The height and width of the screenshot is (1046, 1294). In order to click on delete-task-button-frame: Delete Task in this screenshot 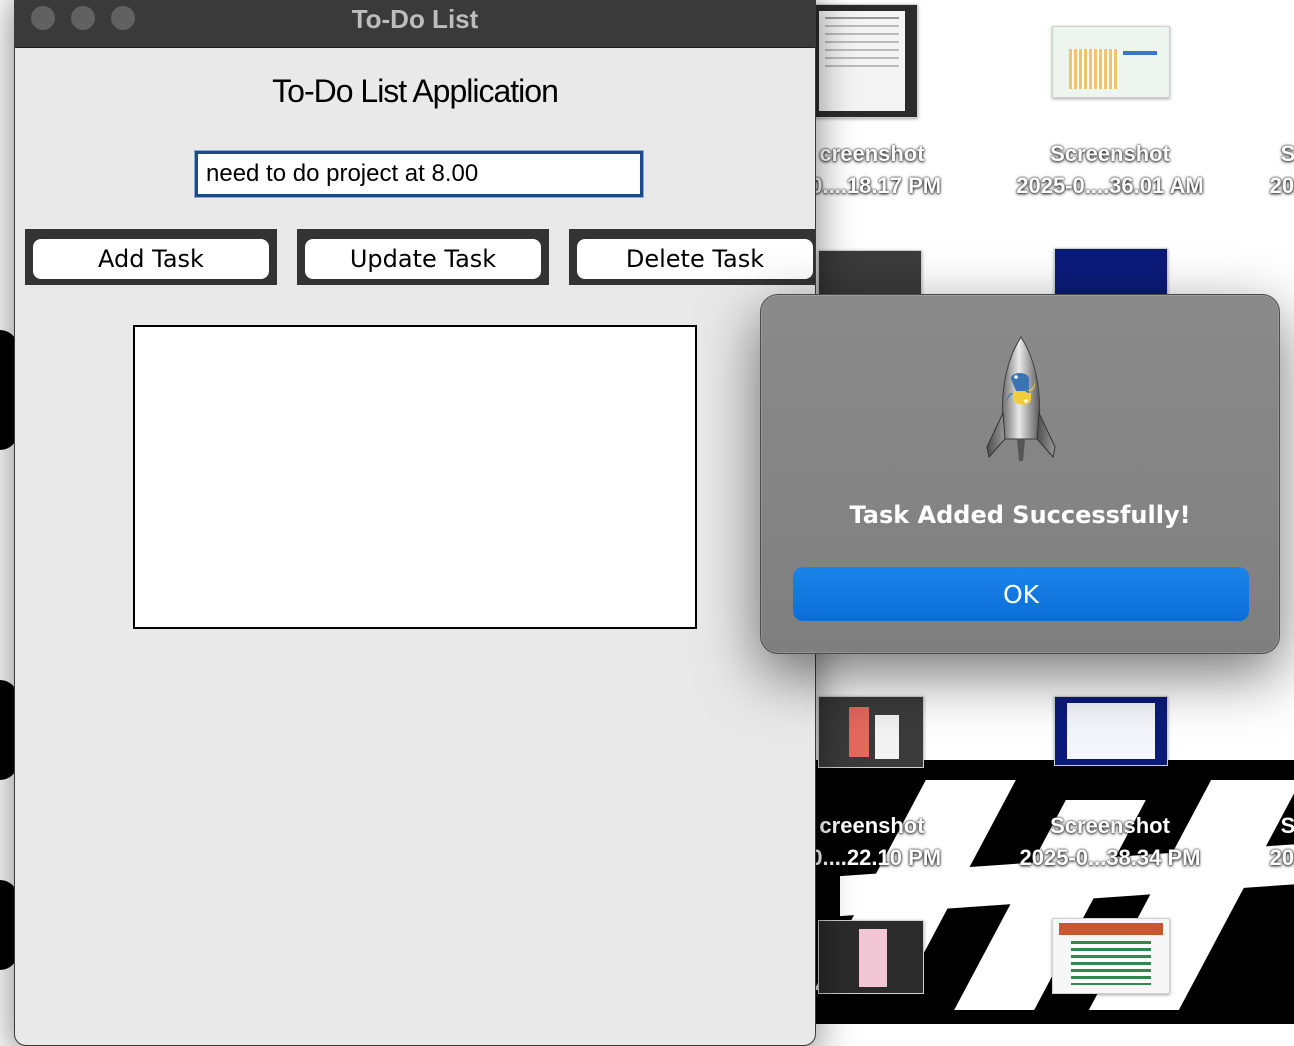, I will do `click(692, 257)`.